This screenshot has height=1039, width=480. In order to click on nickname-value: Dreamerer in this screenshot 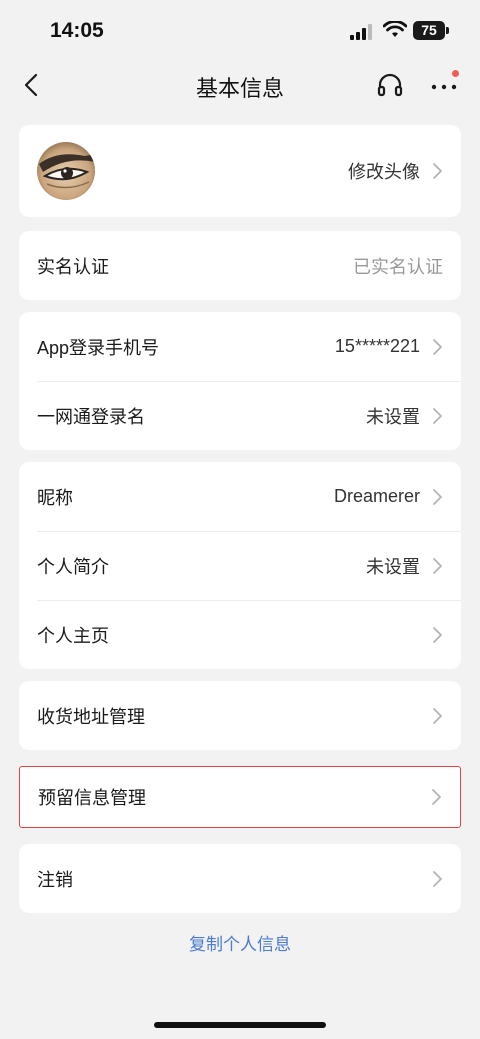, I will do `click(376, 496)`.